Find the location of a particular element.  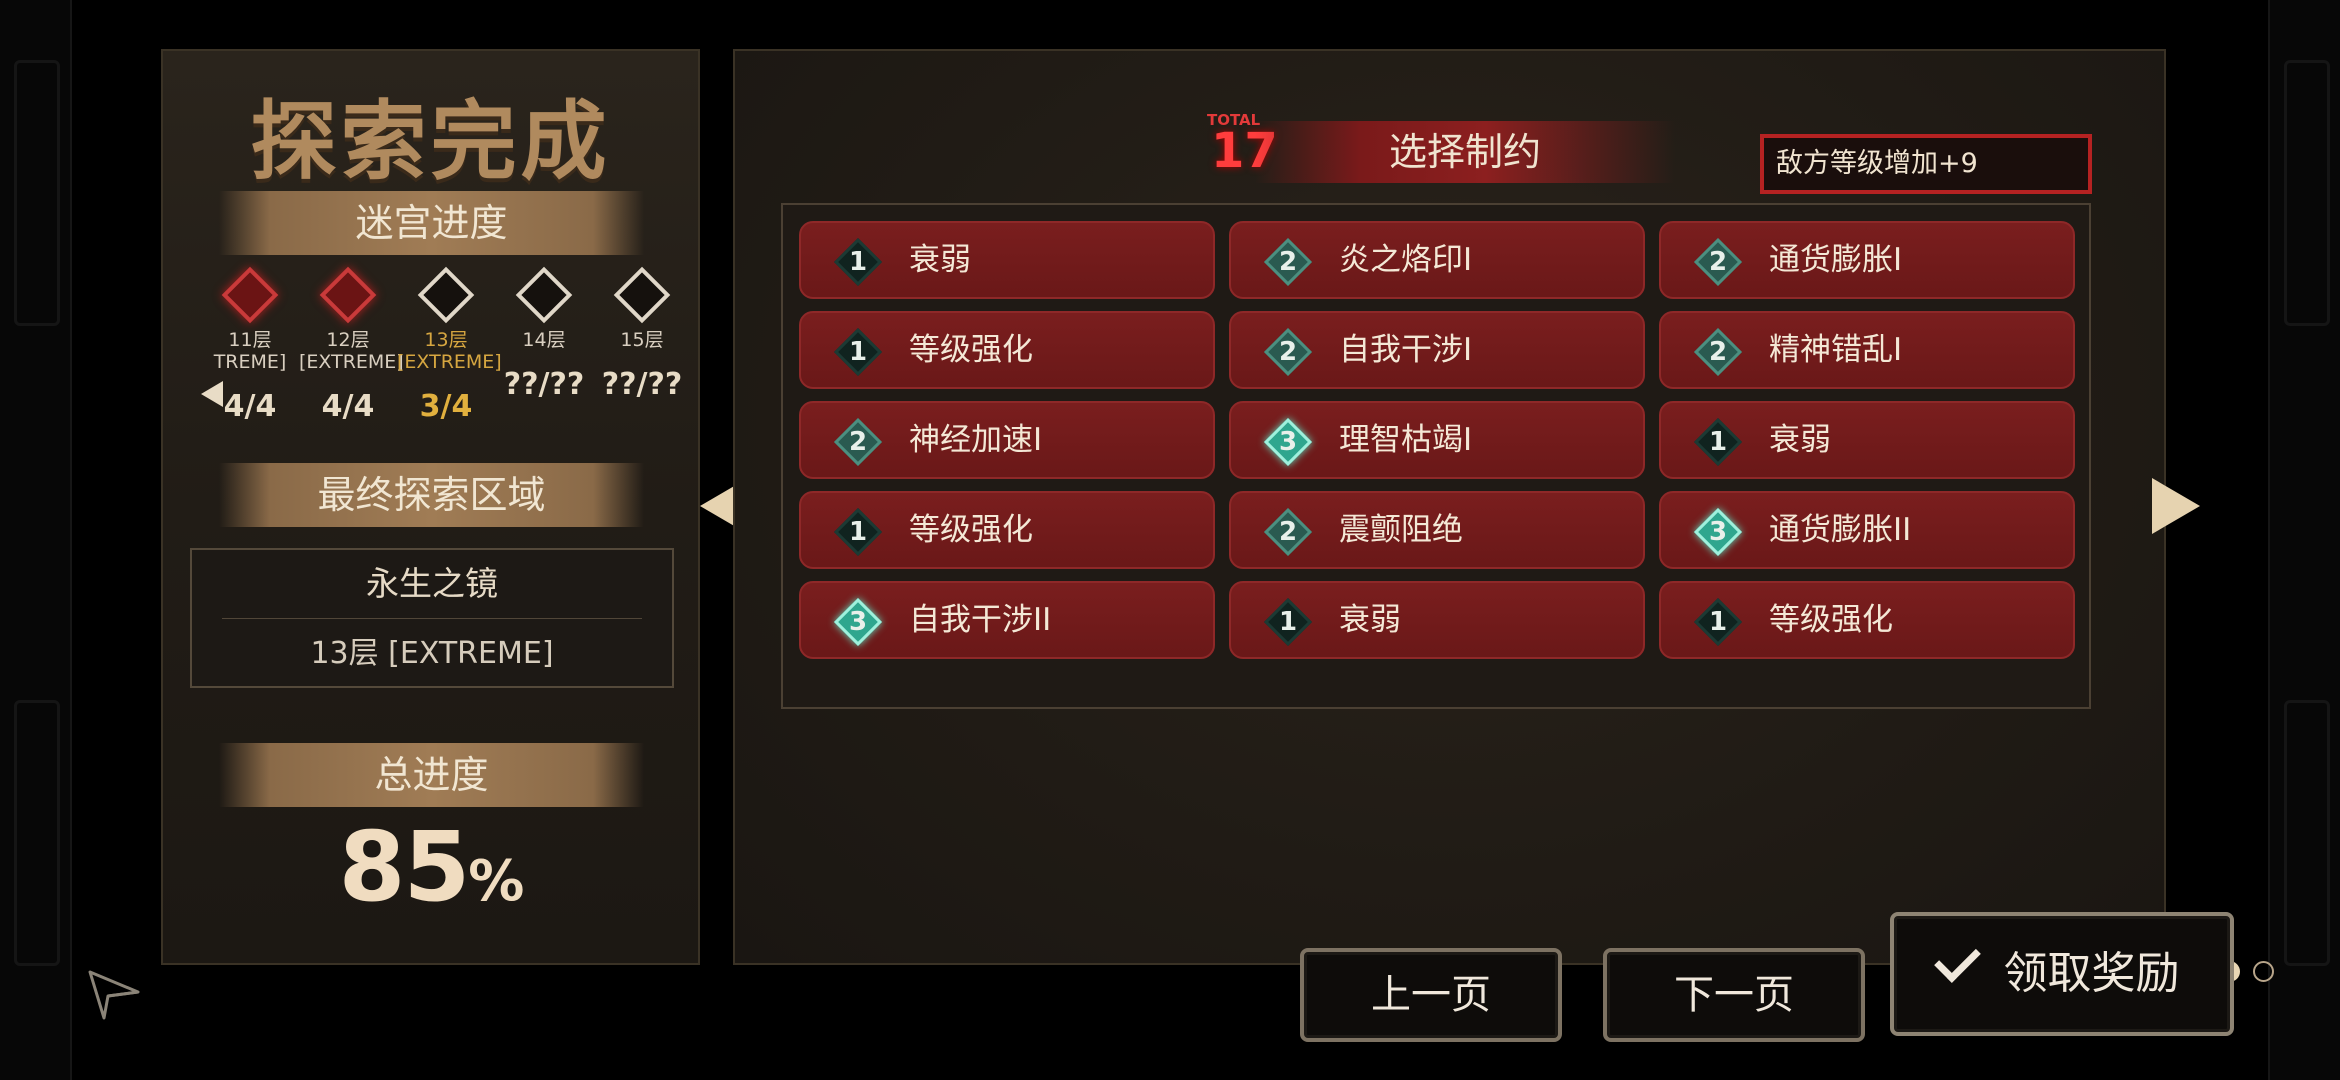

checkmark-icon is located at coordinates (1957, 959).